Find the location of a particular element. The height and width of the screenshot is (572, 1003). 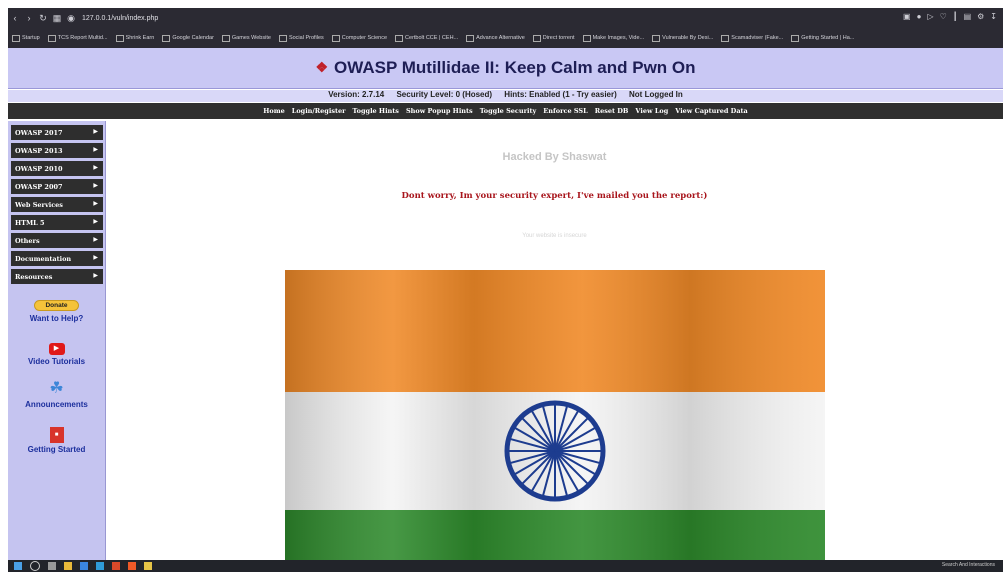

announcements-link: ☘ Announcements is located at coordinates (56, 395).